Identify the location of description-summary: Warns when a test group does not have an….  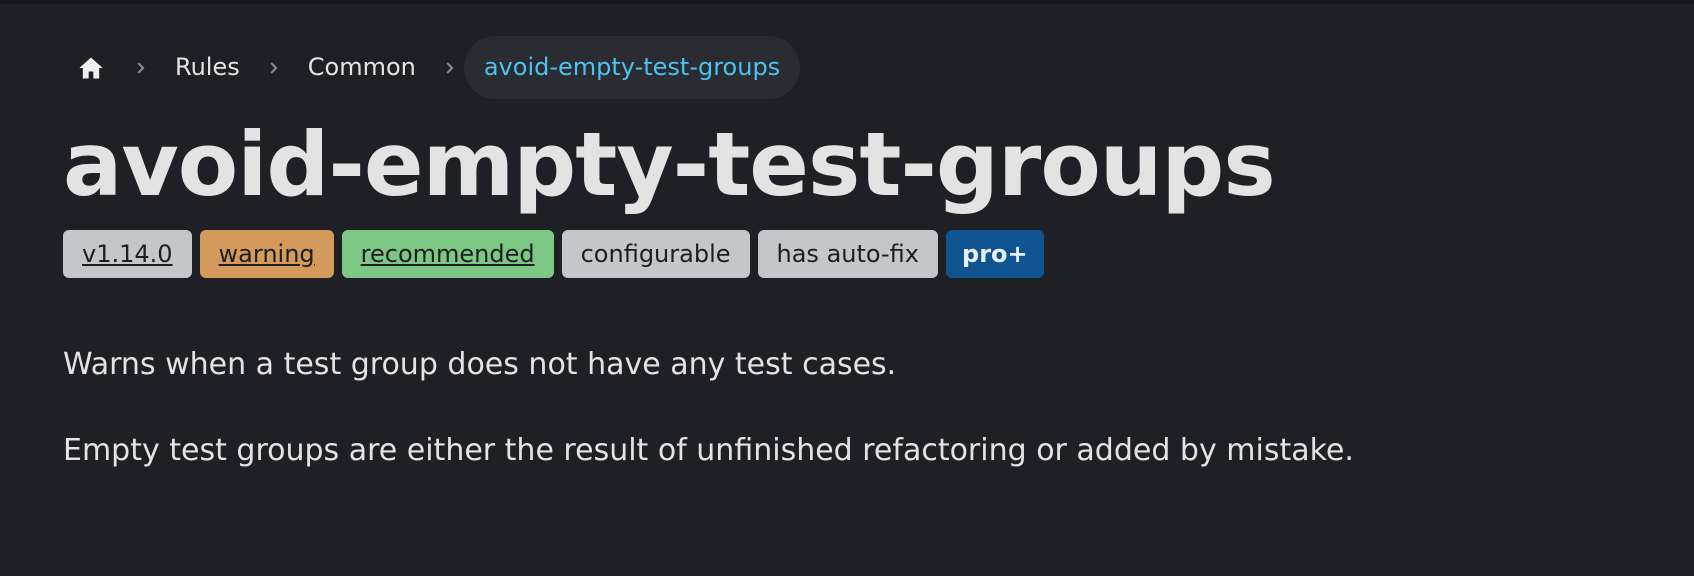
(480, 364).